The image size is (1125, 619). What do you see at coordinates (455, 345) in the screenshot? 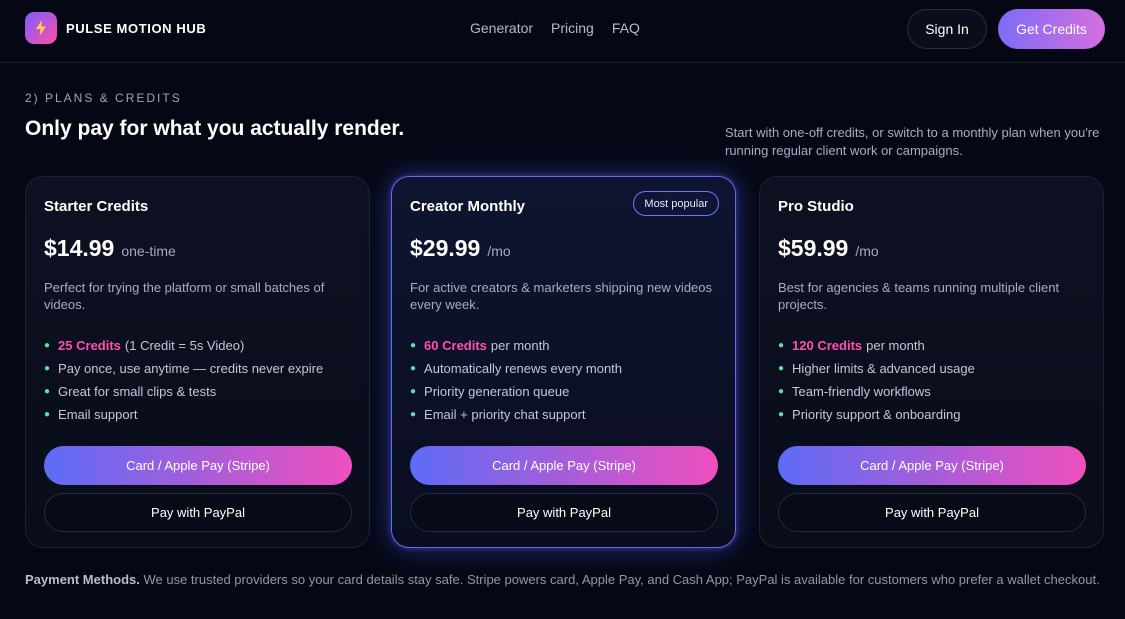
I see `feature-highlight: 60 Credits` at bounding box center [455, 345].